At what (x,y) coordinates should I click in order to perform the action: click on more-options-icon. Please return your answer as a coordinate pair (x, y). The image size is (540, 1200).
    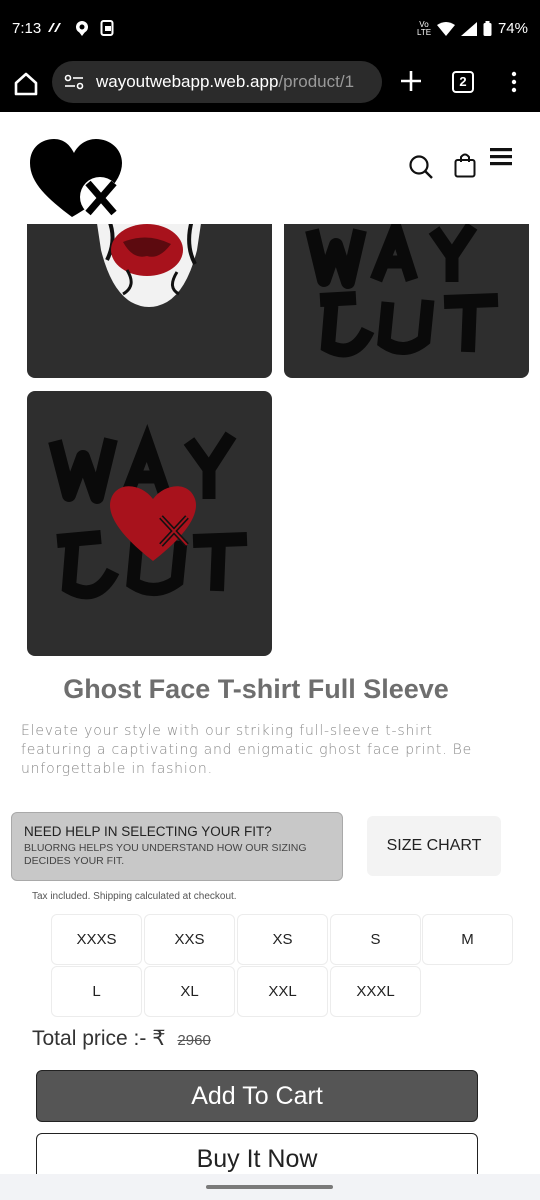
    Looking at the image, I should click on (514, 82).